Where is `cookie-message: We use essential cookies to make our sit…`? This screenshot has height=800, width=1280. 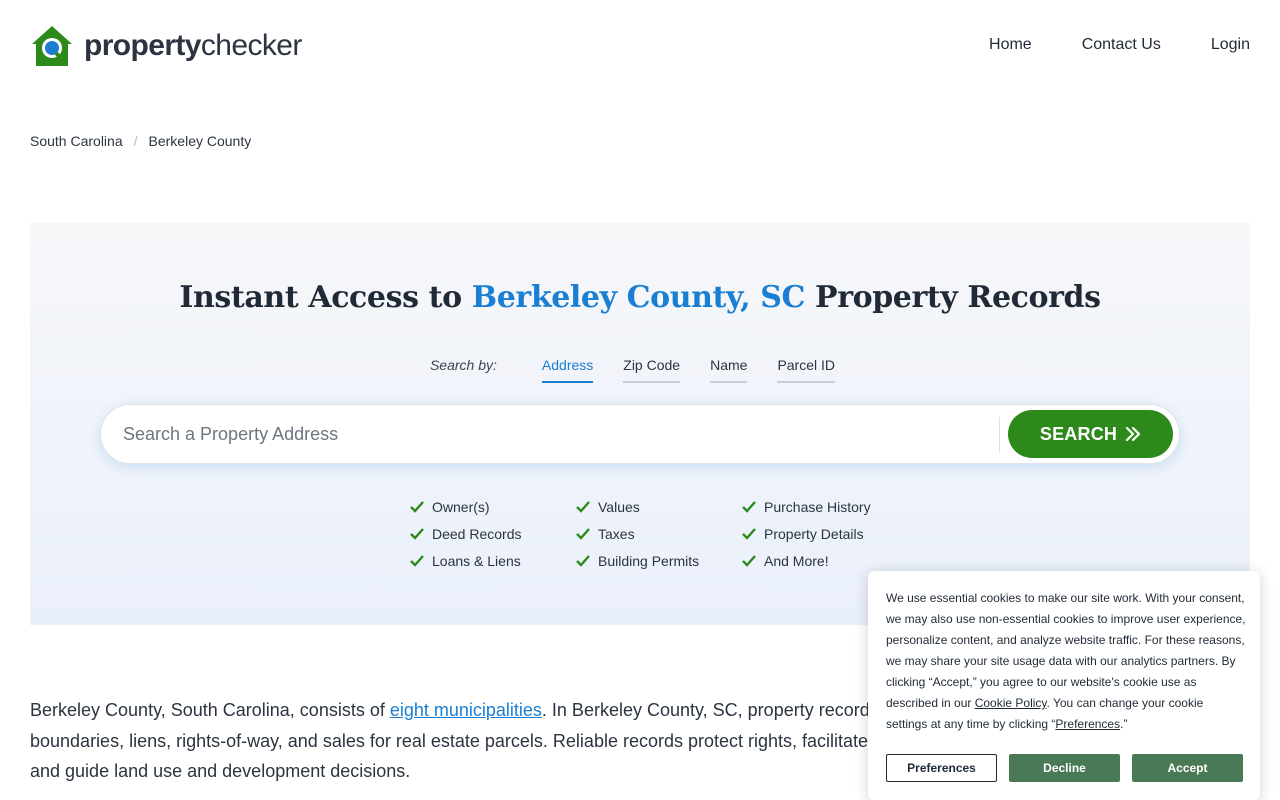
cookie-message: We use essential cookies to make our sit… is located at coordinates (1066, 661).